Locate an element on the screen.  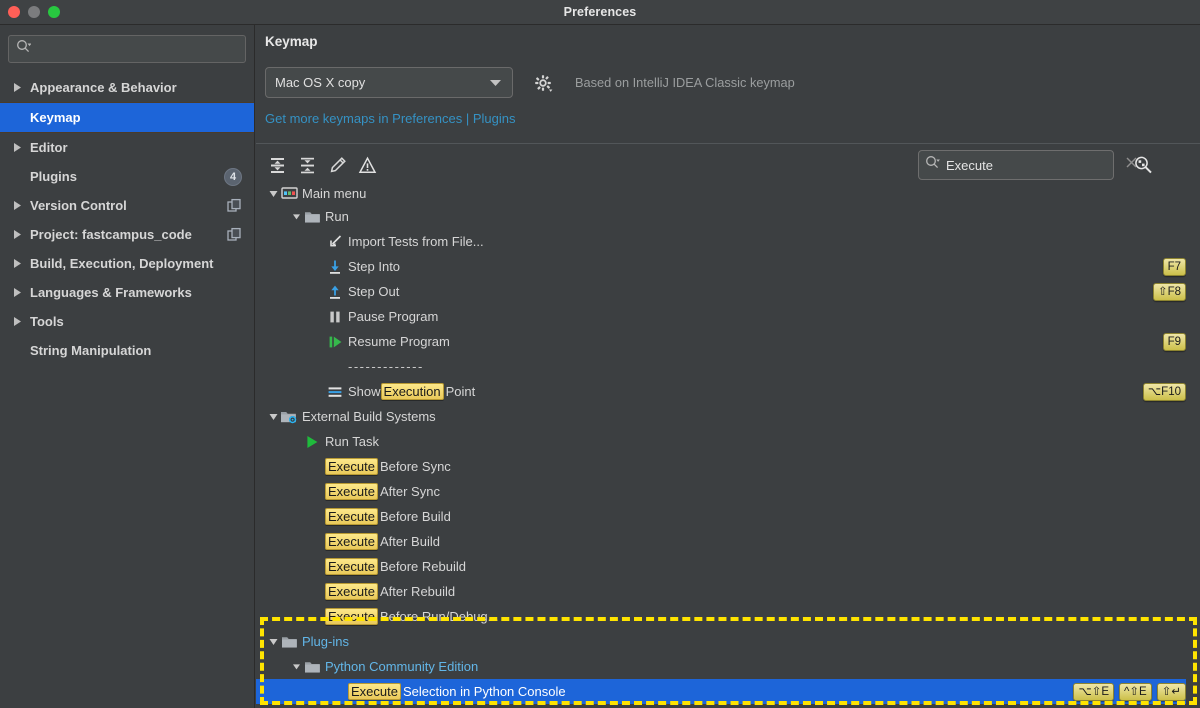
tree-row: External Build Systems is located at coordinates (728, 416).